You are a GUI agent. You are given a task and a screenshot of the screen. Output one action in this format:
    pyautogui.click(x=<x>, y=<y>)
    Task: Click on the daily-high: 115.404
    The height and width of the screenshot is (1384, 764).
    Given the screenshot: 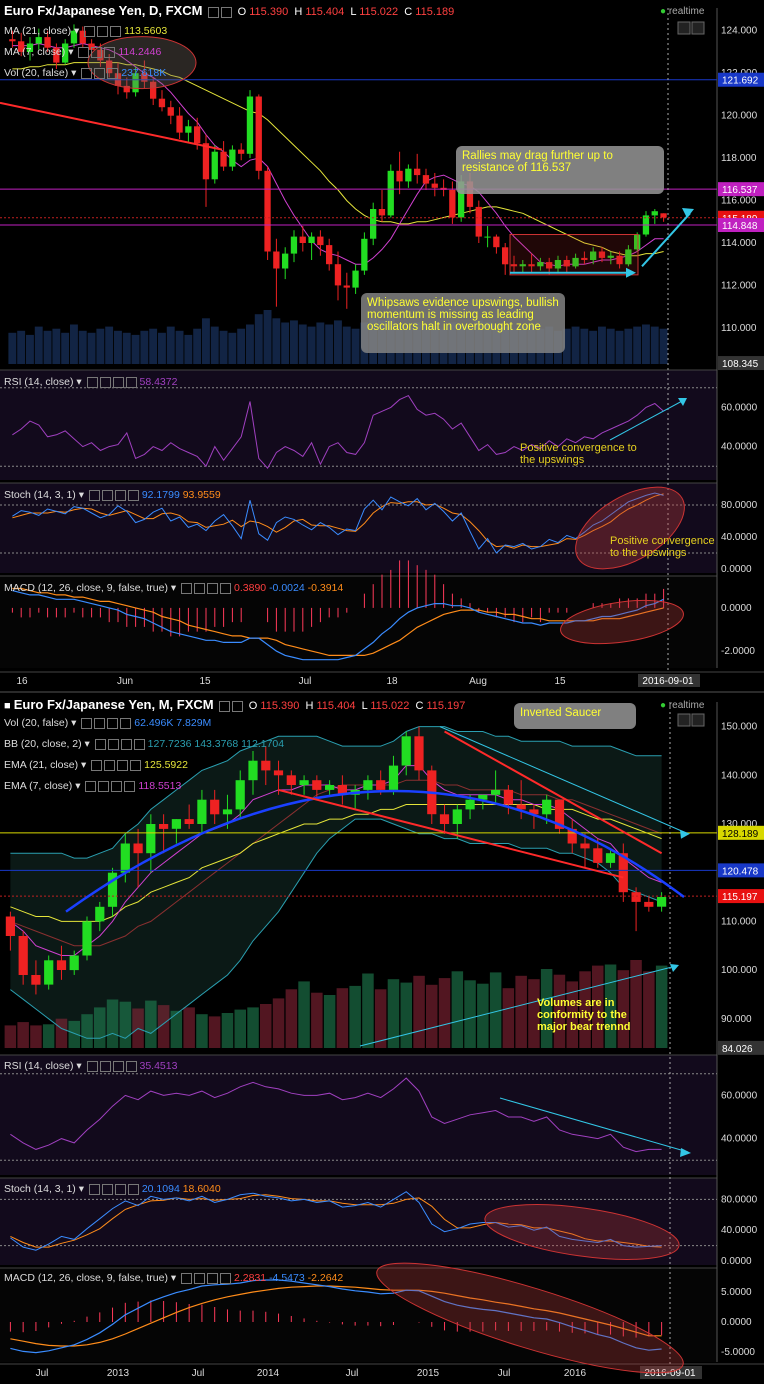 What is the action you would take?
    pyautogui.click(x=325, y=12)
    